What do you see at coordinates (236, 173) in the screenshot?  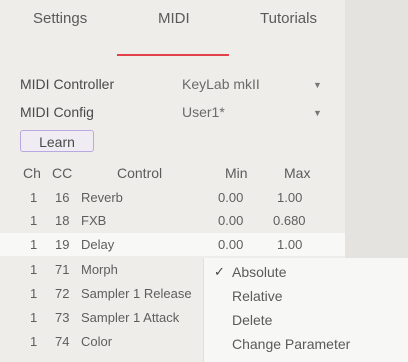 I see `header-min: Min` at bounding box center [236, 173].